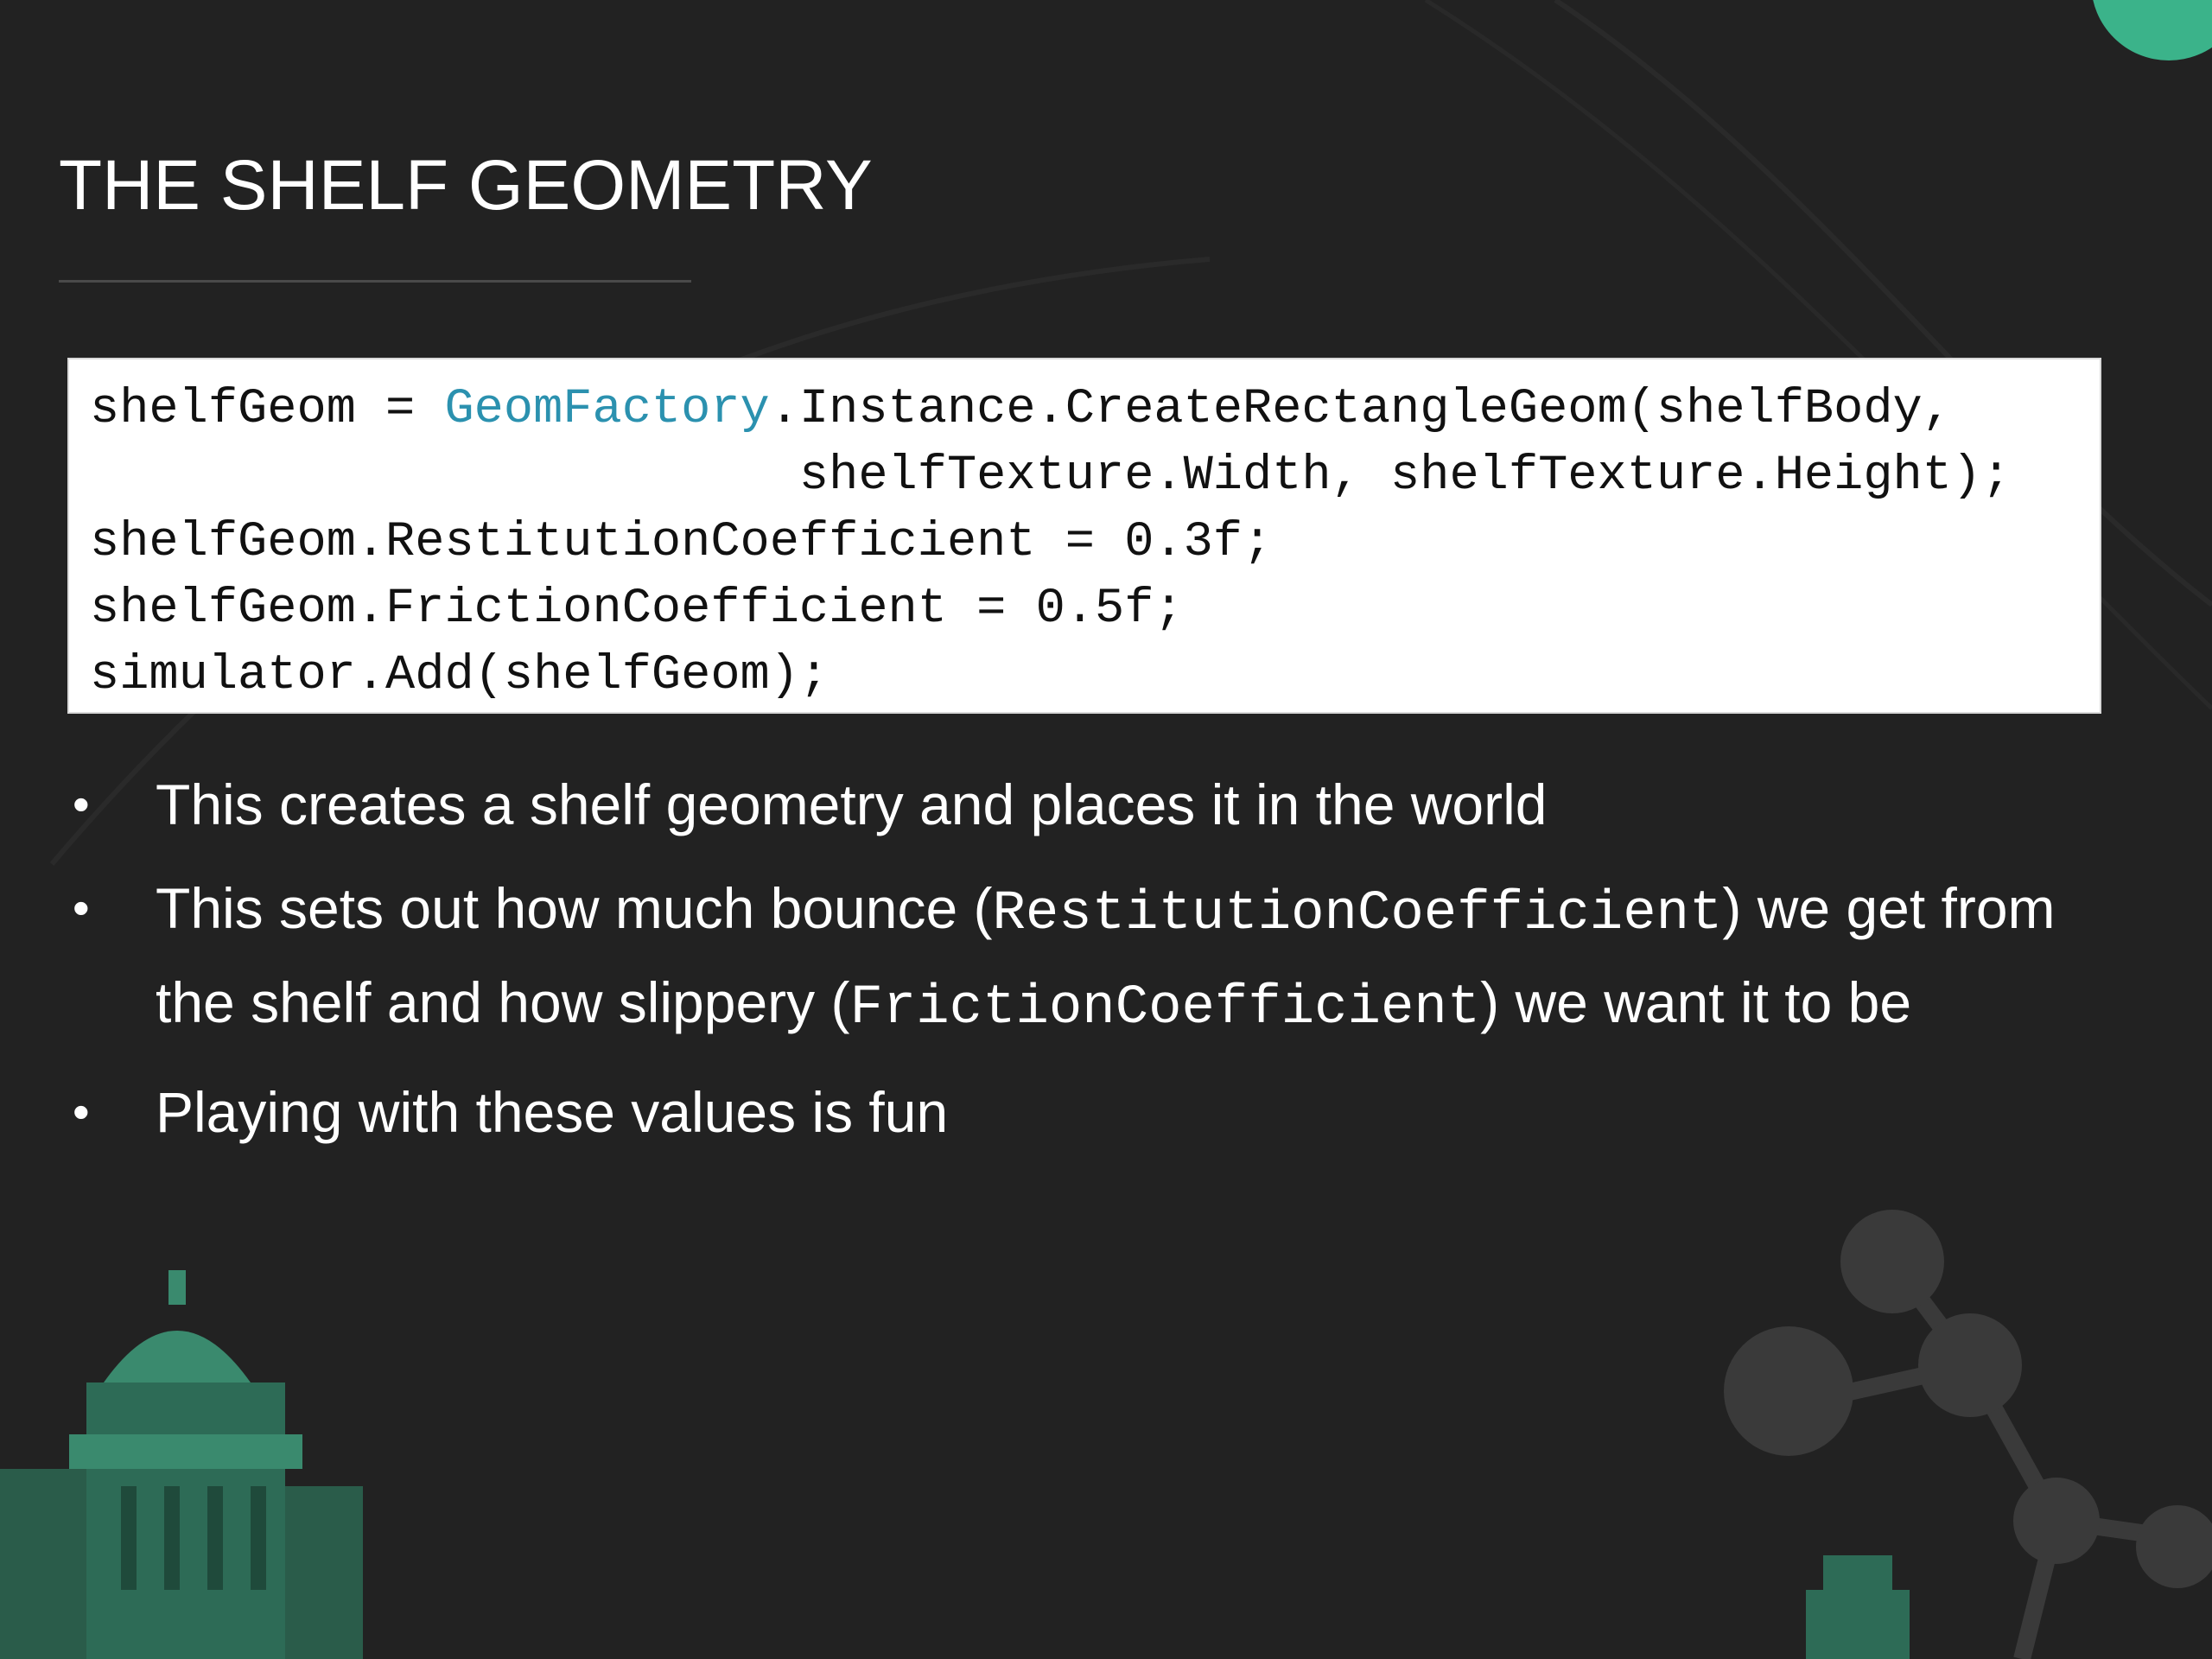 The height and width of the screenshot is (1659, 2212). What do you see at coordinates (1858, 1607) in the screenshot?
I see `tower-silhouette` at bounding box center [1858, 1607].